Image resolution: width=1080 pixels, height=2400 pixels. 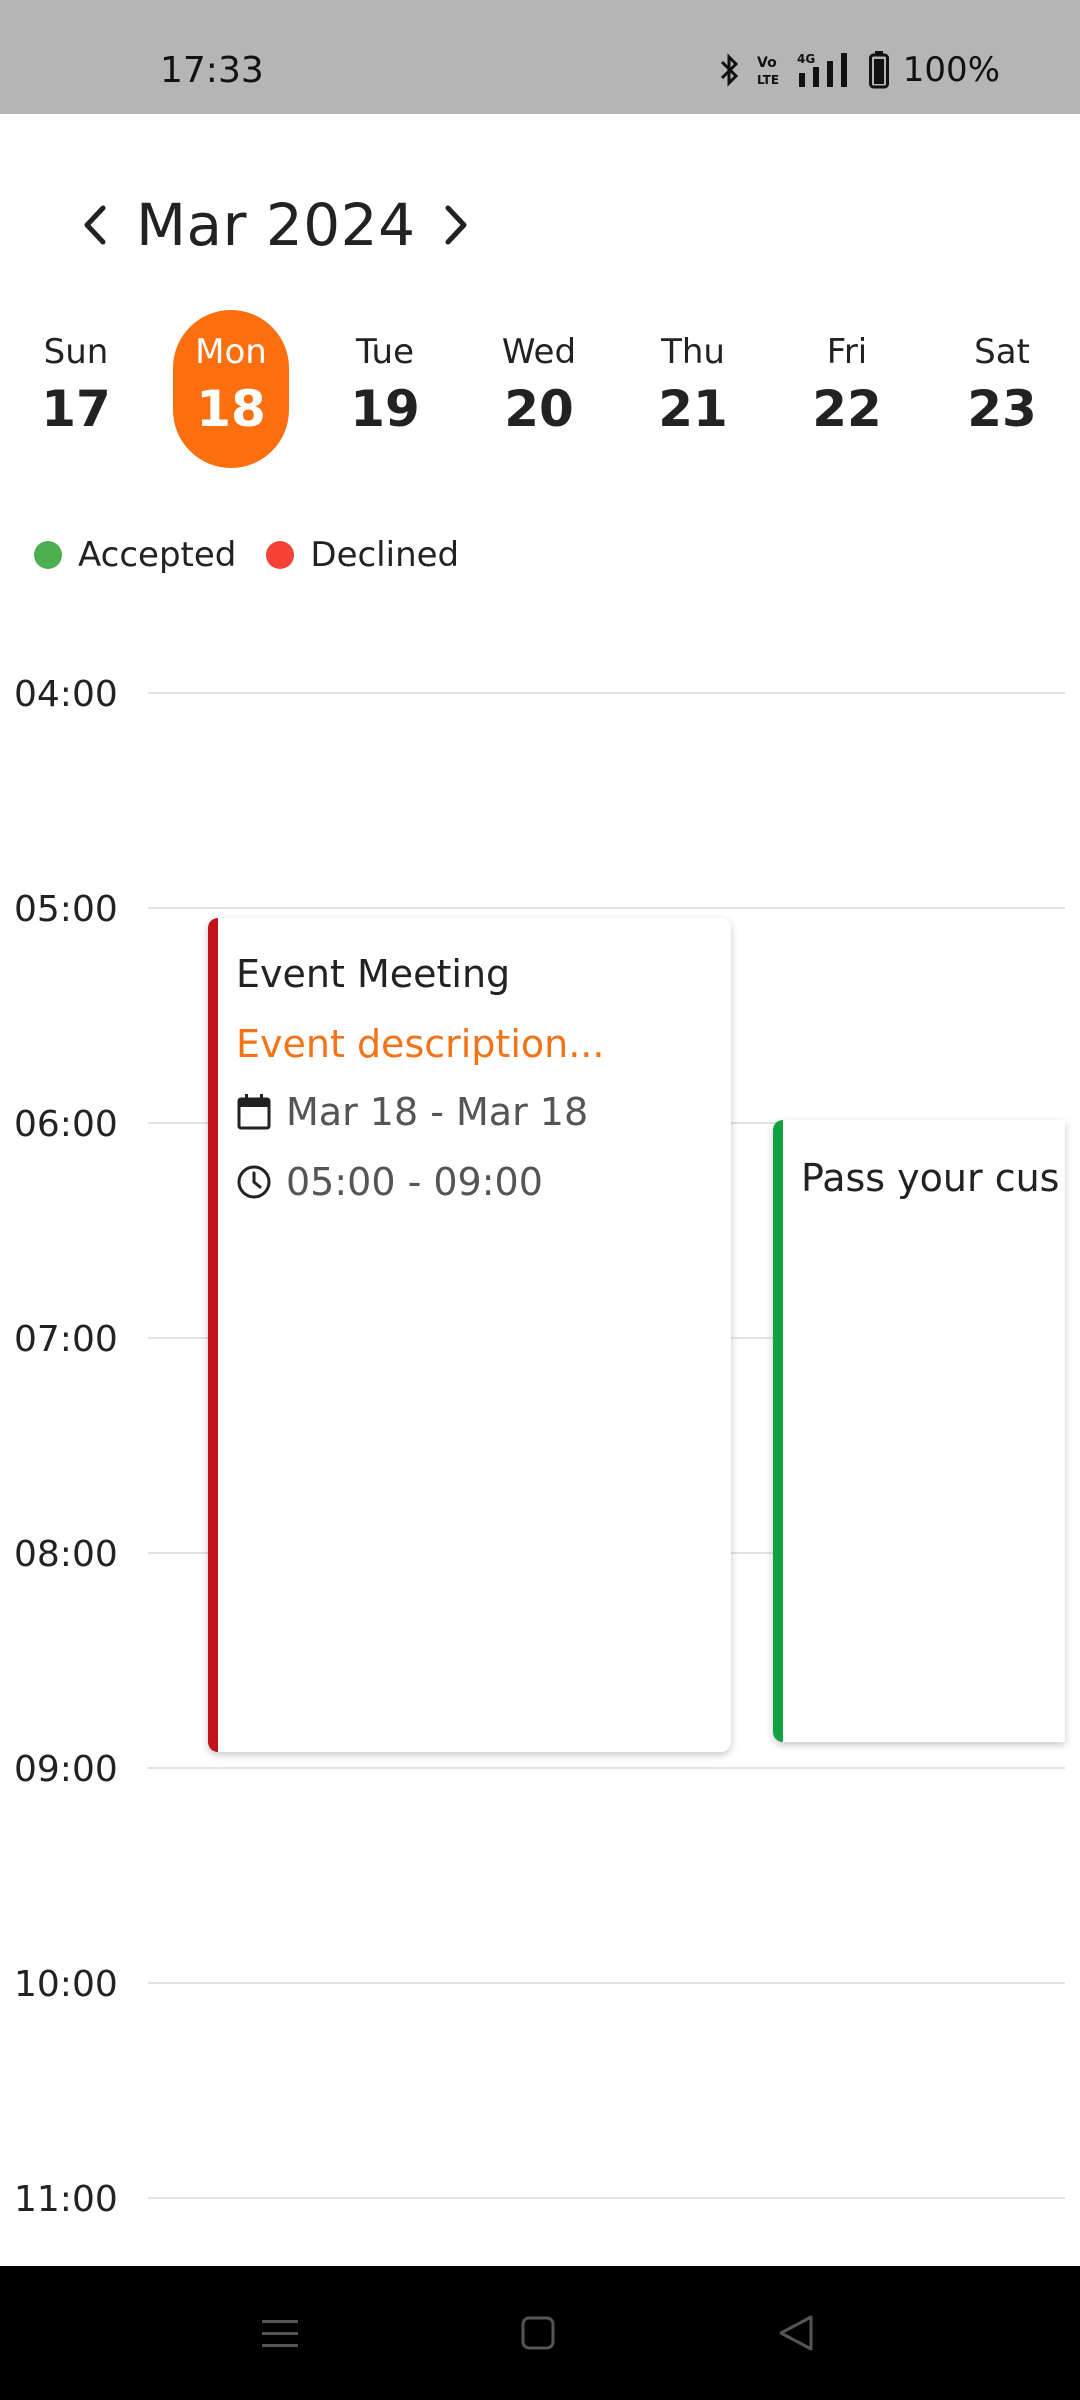 I want to click on day-number: 20, so click(x=539, y=409).